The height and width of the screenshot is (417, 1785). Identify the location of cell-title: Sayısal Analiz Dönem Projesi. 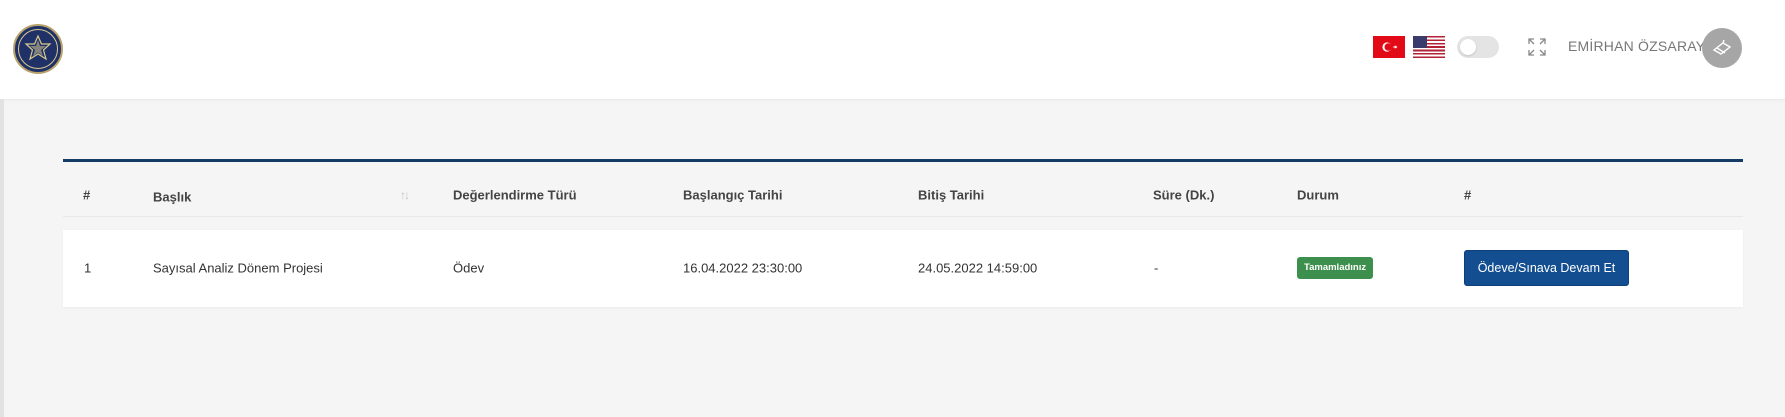
(238, 268).